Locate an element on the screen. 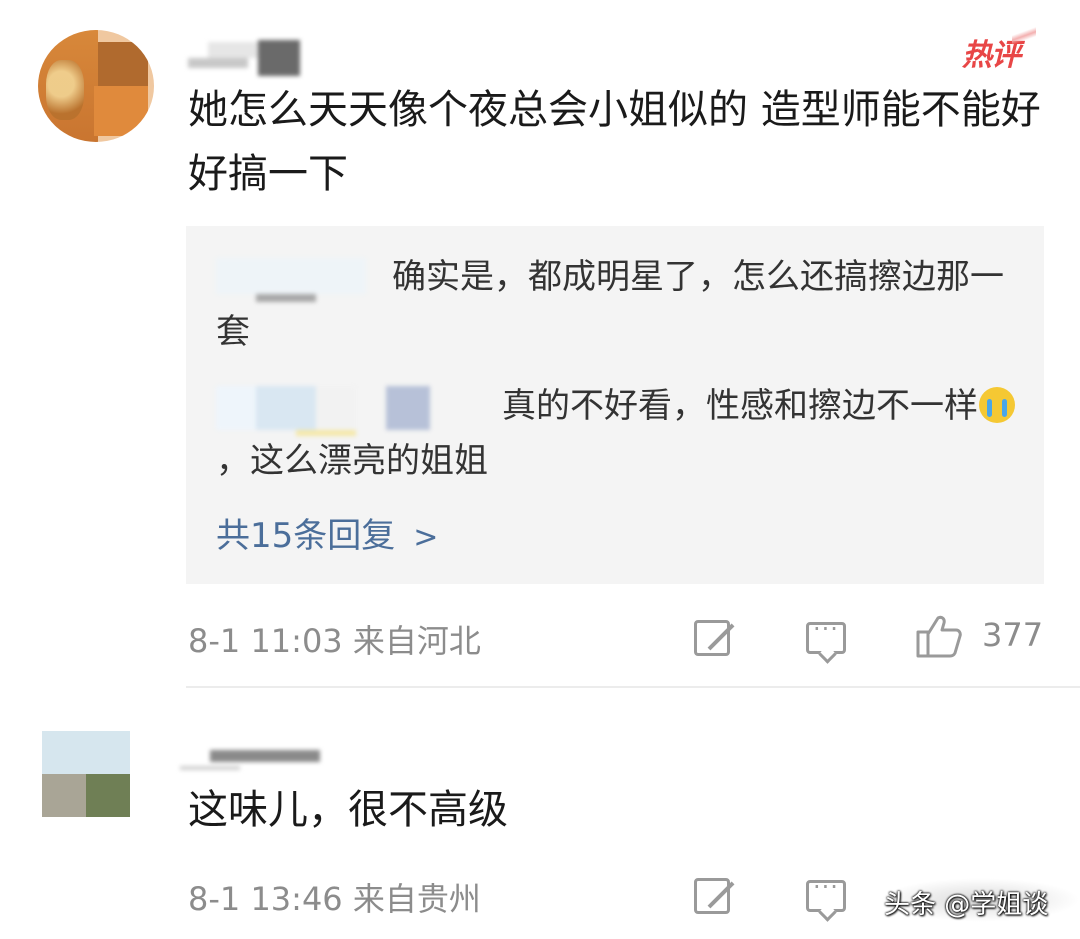 Image resolution: width=1080 pixels, height=939 pixels. reply-text: 真的不好看，性感和擦边不一样 is located at coordinates (740, 406).